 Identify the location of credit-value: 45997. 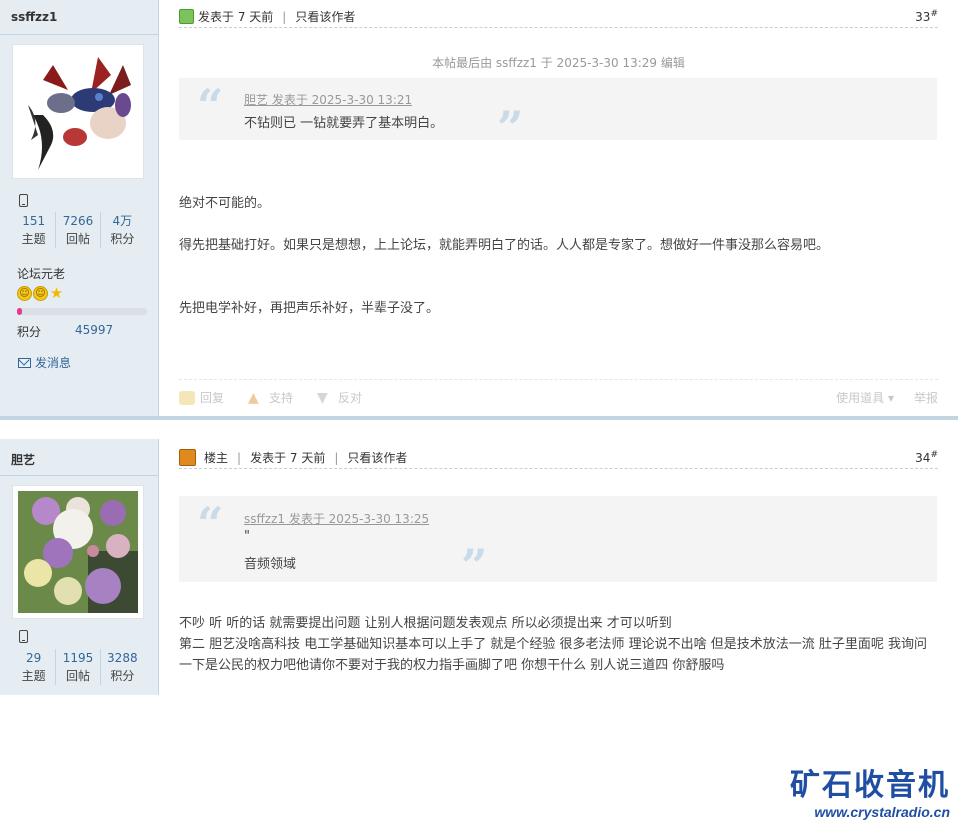
(94, 330).